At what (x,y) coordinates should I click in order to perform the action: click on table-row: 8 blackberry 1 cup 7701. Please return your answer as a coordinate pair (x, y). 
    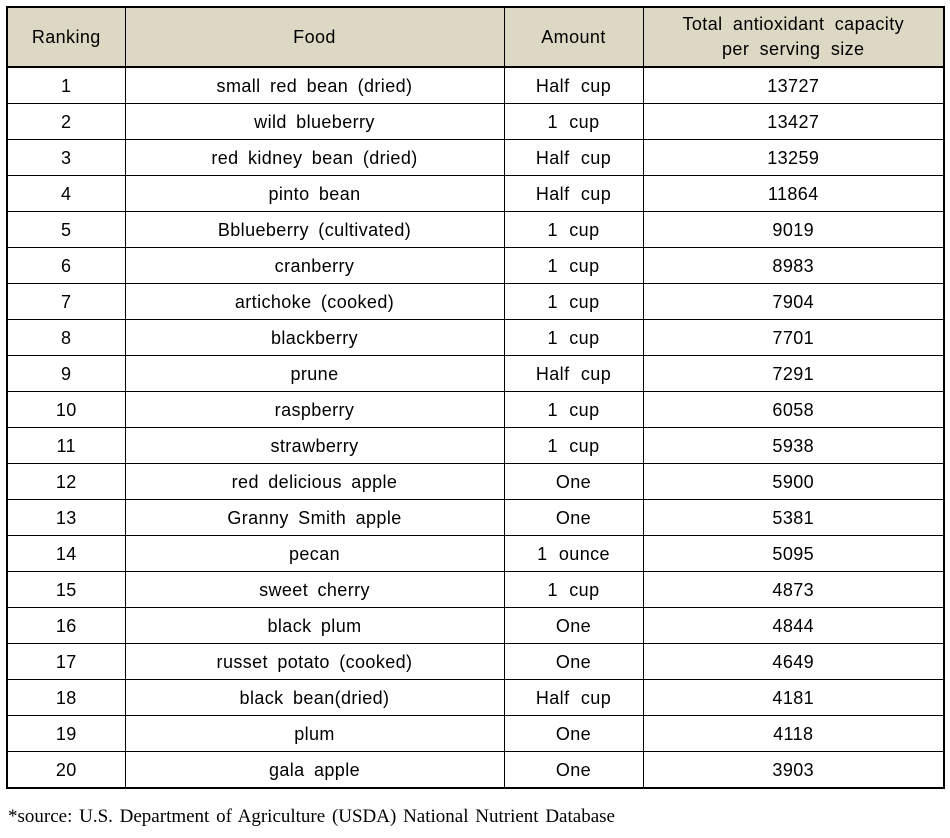
    Looking at the image, I should click on (475, 337).